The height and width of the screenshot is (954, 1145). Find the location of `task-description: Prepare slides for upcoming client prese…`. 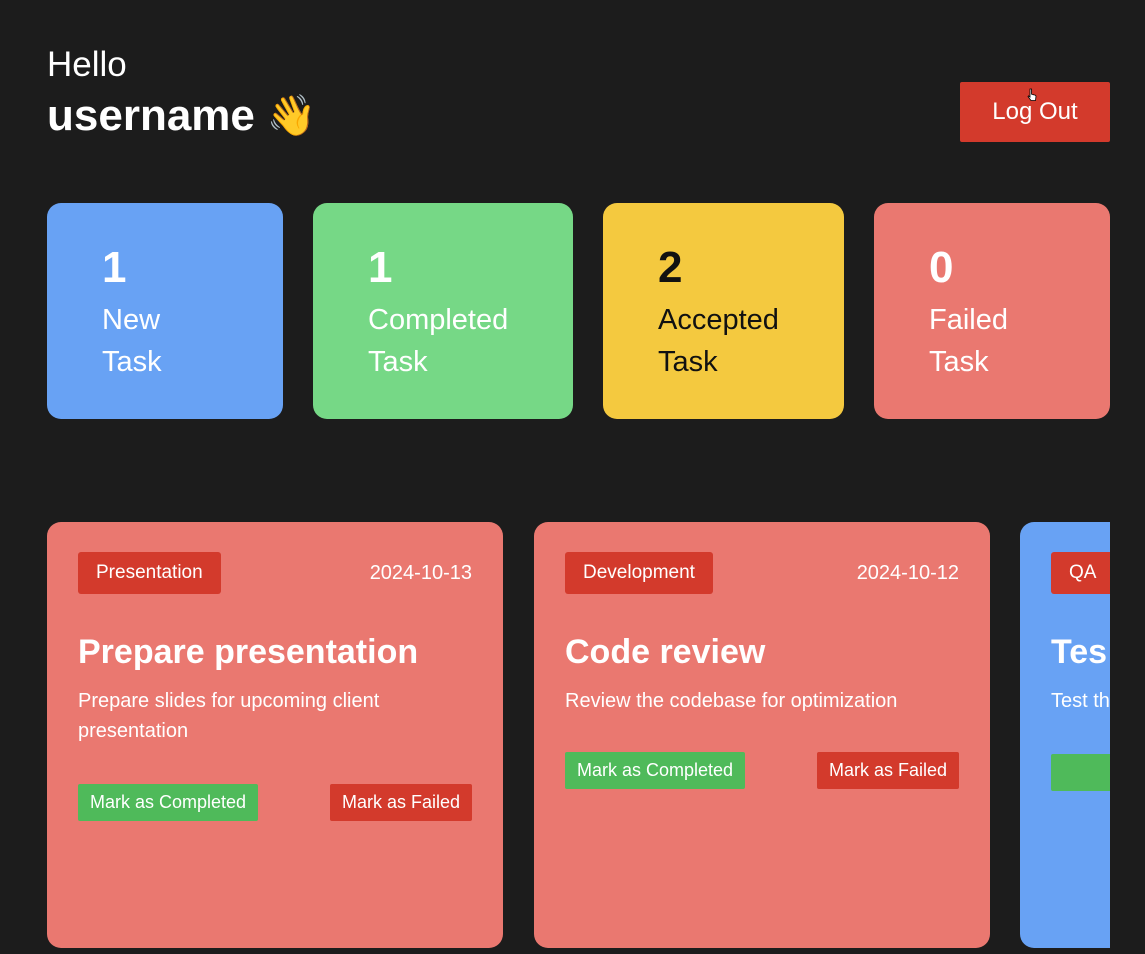

task-description: Prepare slides for upcoming client prese… is located at coordinates (229, 716).